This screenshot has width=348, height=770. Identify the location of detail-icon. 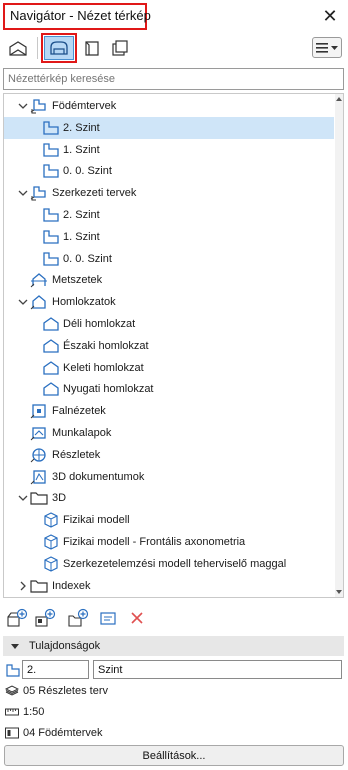
(39, 455).